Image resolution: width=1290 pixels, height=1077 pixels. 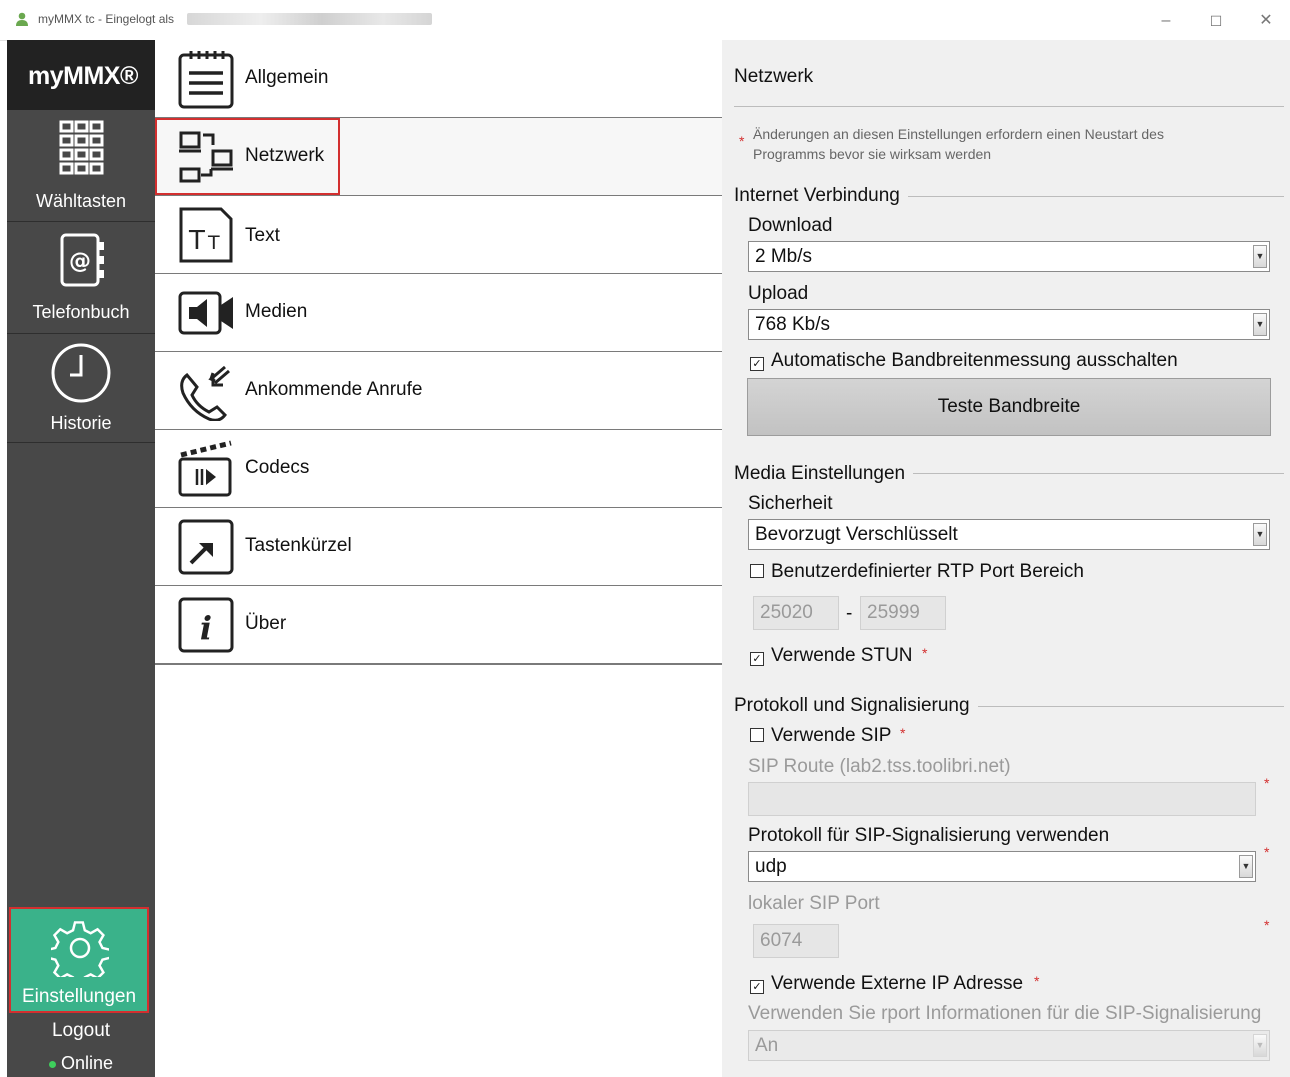 What do you see at coordinates (1009, 407) in the screenshot?
I see `test-bandwidth-button: Teste Bandbreite` at bounding box center [1009, 407].